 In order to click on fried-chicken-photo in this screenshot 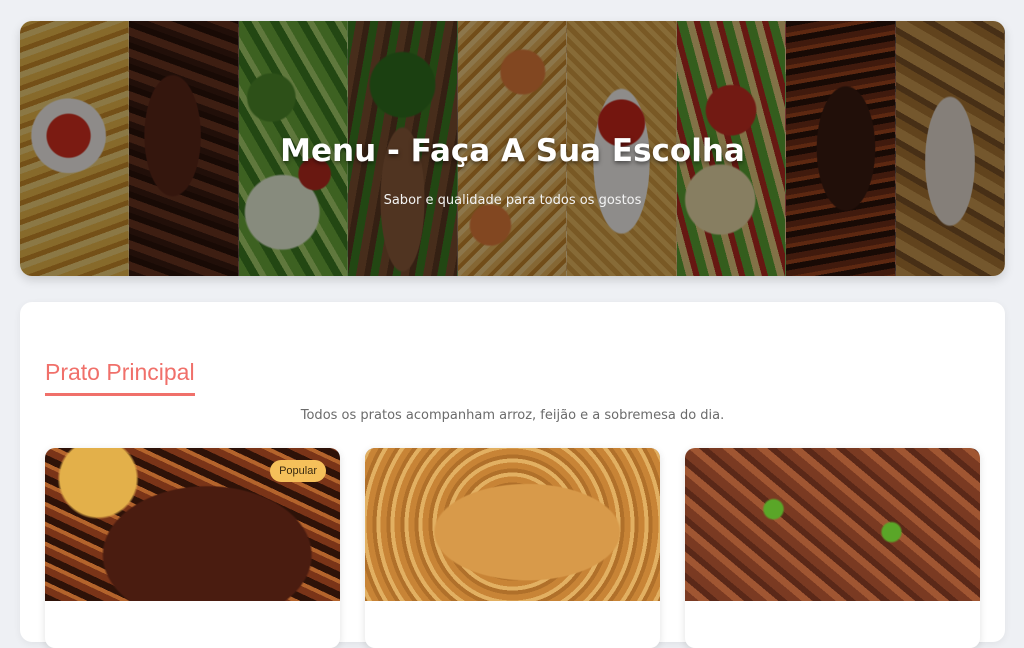, I will do `click(512, 524)`.